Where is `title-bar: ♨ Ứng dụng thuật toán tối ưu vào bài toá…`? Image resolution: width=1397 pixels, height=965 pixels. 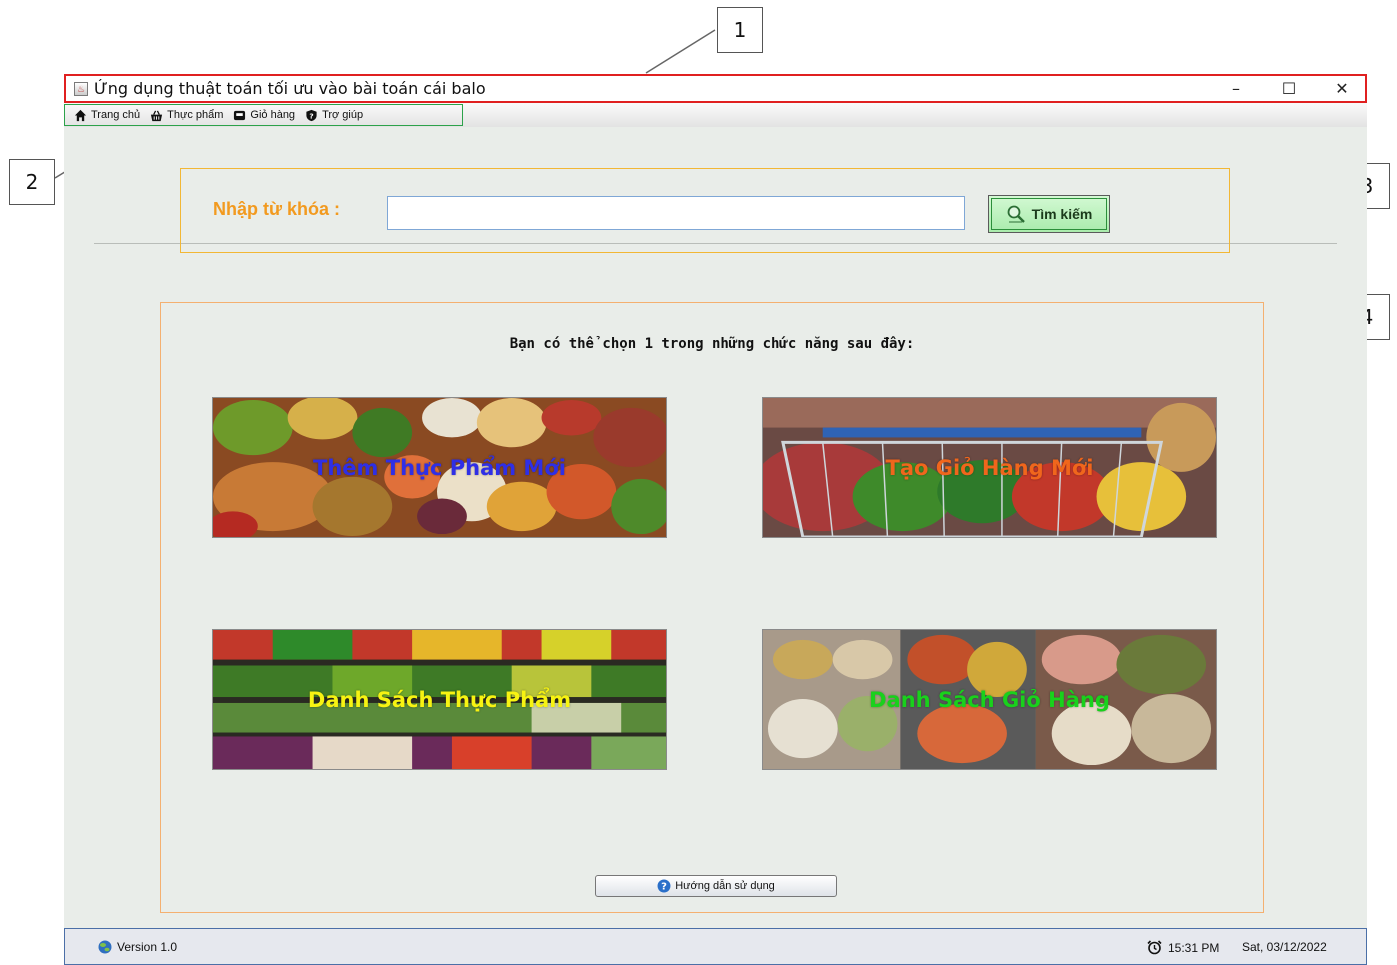
title-bar: ♨ Ứng dụng thuật toán tối ưu vào bài toá… is located at coordinates (715, 88).